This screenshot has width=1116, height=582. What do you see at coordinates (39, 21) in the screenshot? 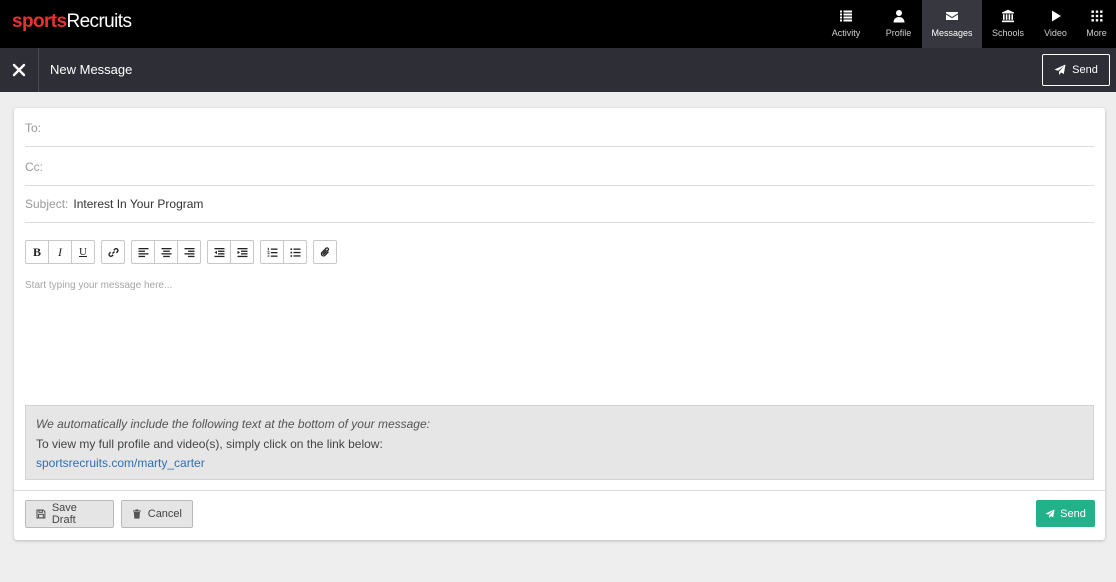
I see `logo-text-sports: sports` at bounding box center [39, 21].